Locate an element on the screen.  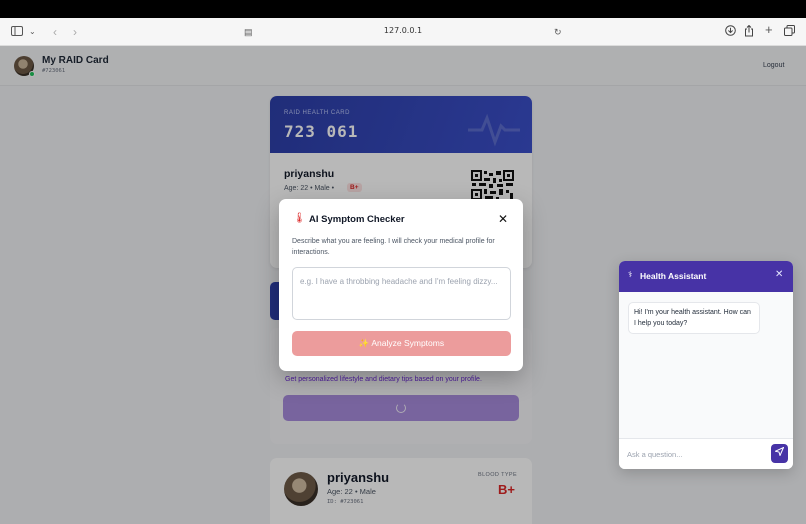
analyze-symptoms-button: ✨ Analyze Symptoms is located at coordinates (401, 343).